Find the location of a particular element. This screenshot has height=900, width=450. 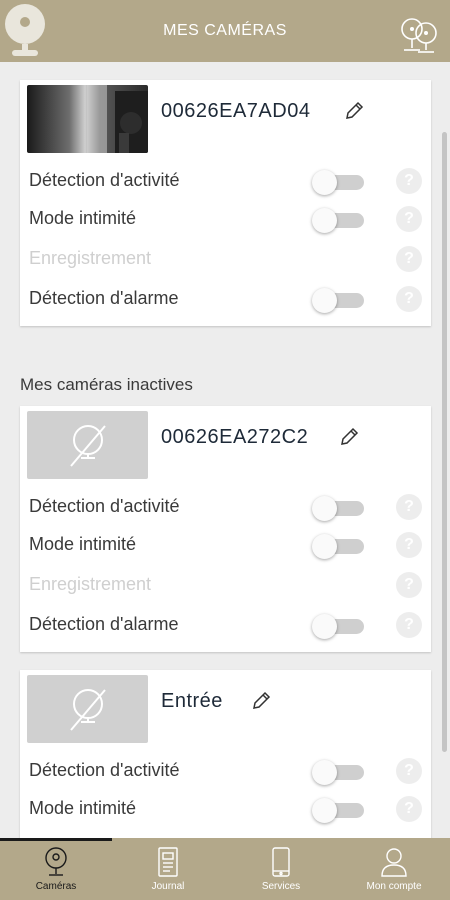

camera-card-header: 00626EA7AD04 is located at coordinates (225, 121).